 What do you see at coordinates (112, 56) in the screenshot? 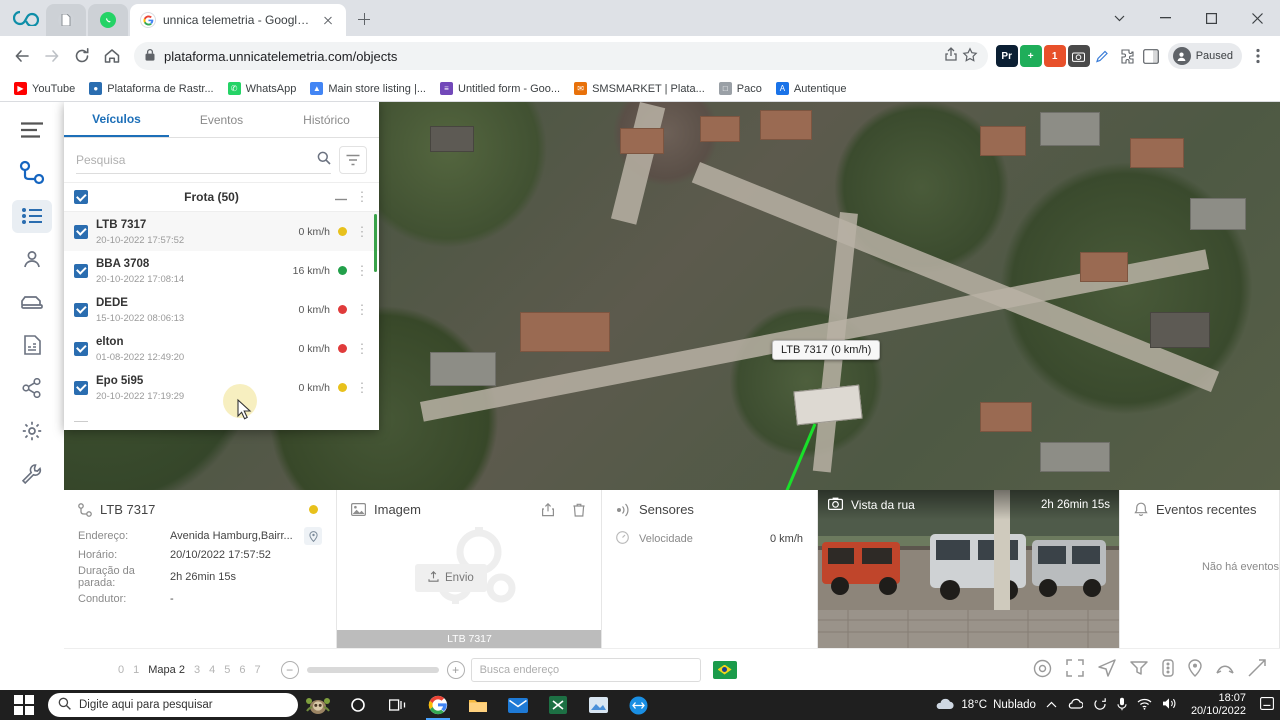
I see `home-button` at bounding box center [112, 56].